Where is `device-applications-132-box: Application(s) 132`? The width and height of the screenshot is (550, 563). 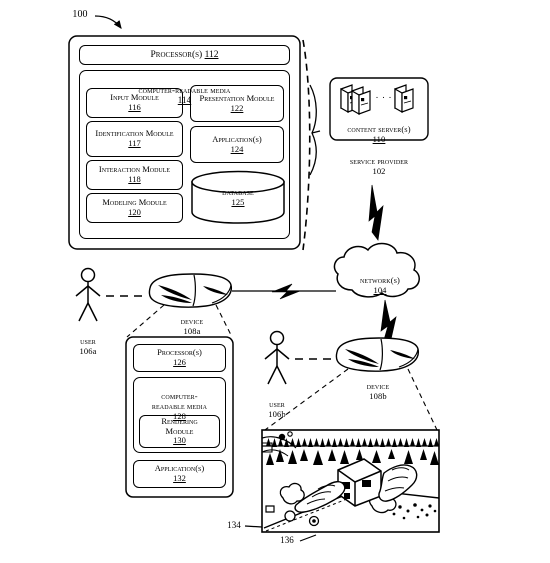
device-applications-132-box: Application(s) 132 is located at coordinates (179, 474).